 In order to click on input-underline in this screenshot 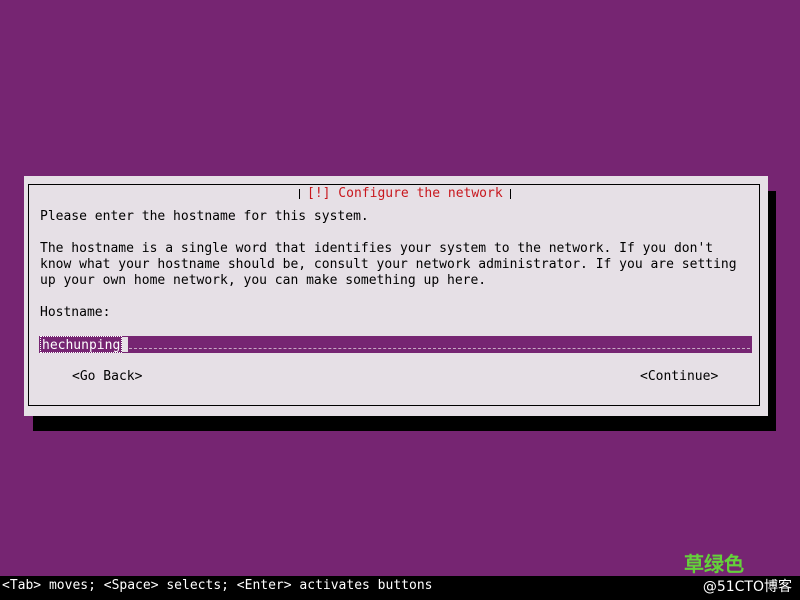, I will do `click(439, 348)`.